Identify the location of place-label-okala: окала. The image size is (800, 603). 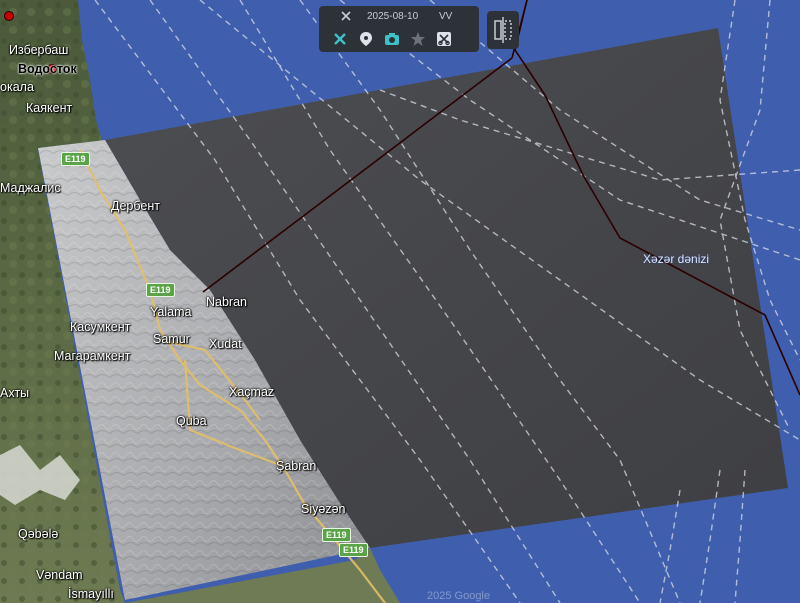
(17, 87).